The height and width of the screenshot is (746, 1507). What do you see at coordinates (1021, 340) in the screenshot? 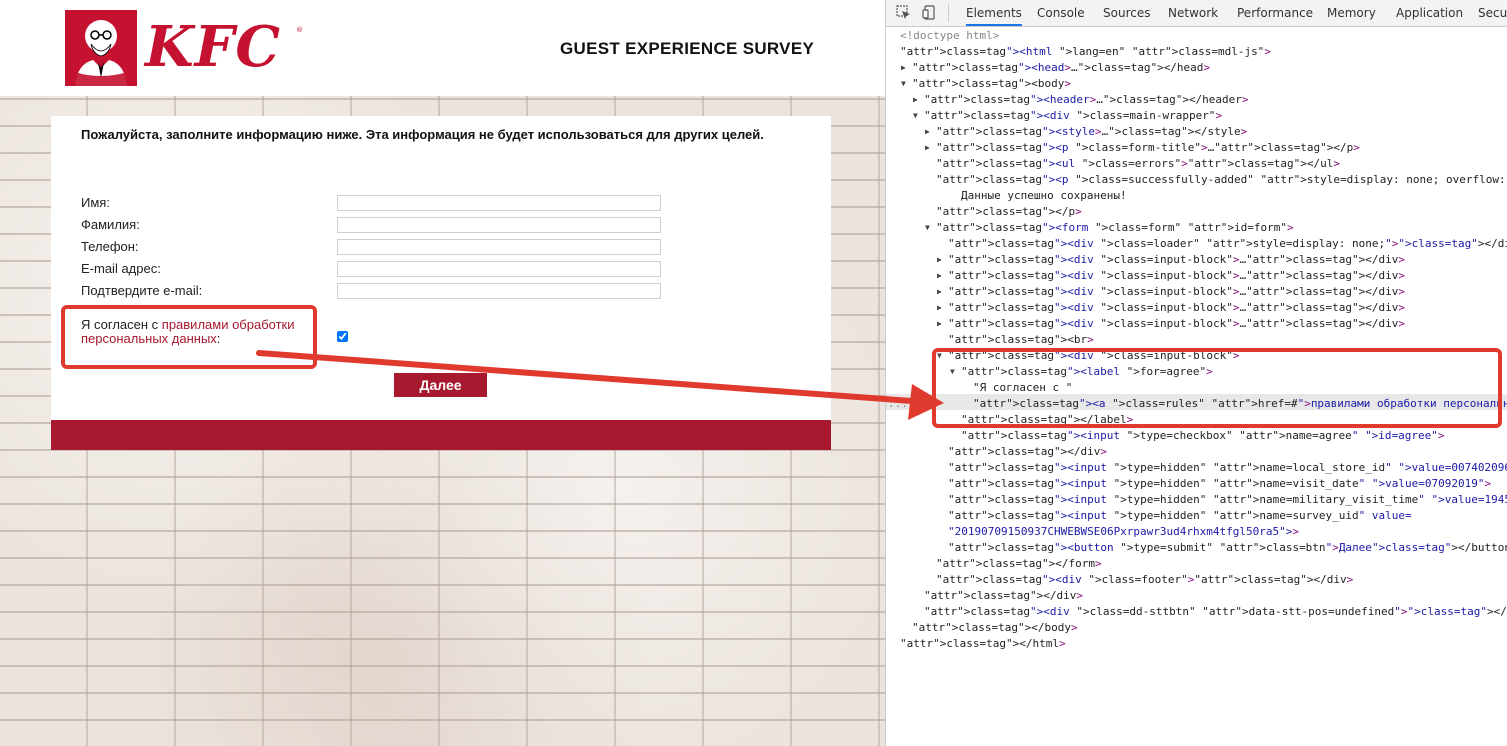
I see `dom-node-line: "attr">class=tag"><br>` at bounding box center [1021, 340].